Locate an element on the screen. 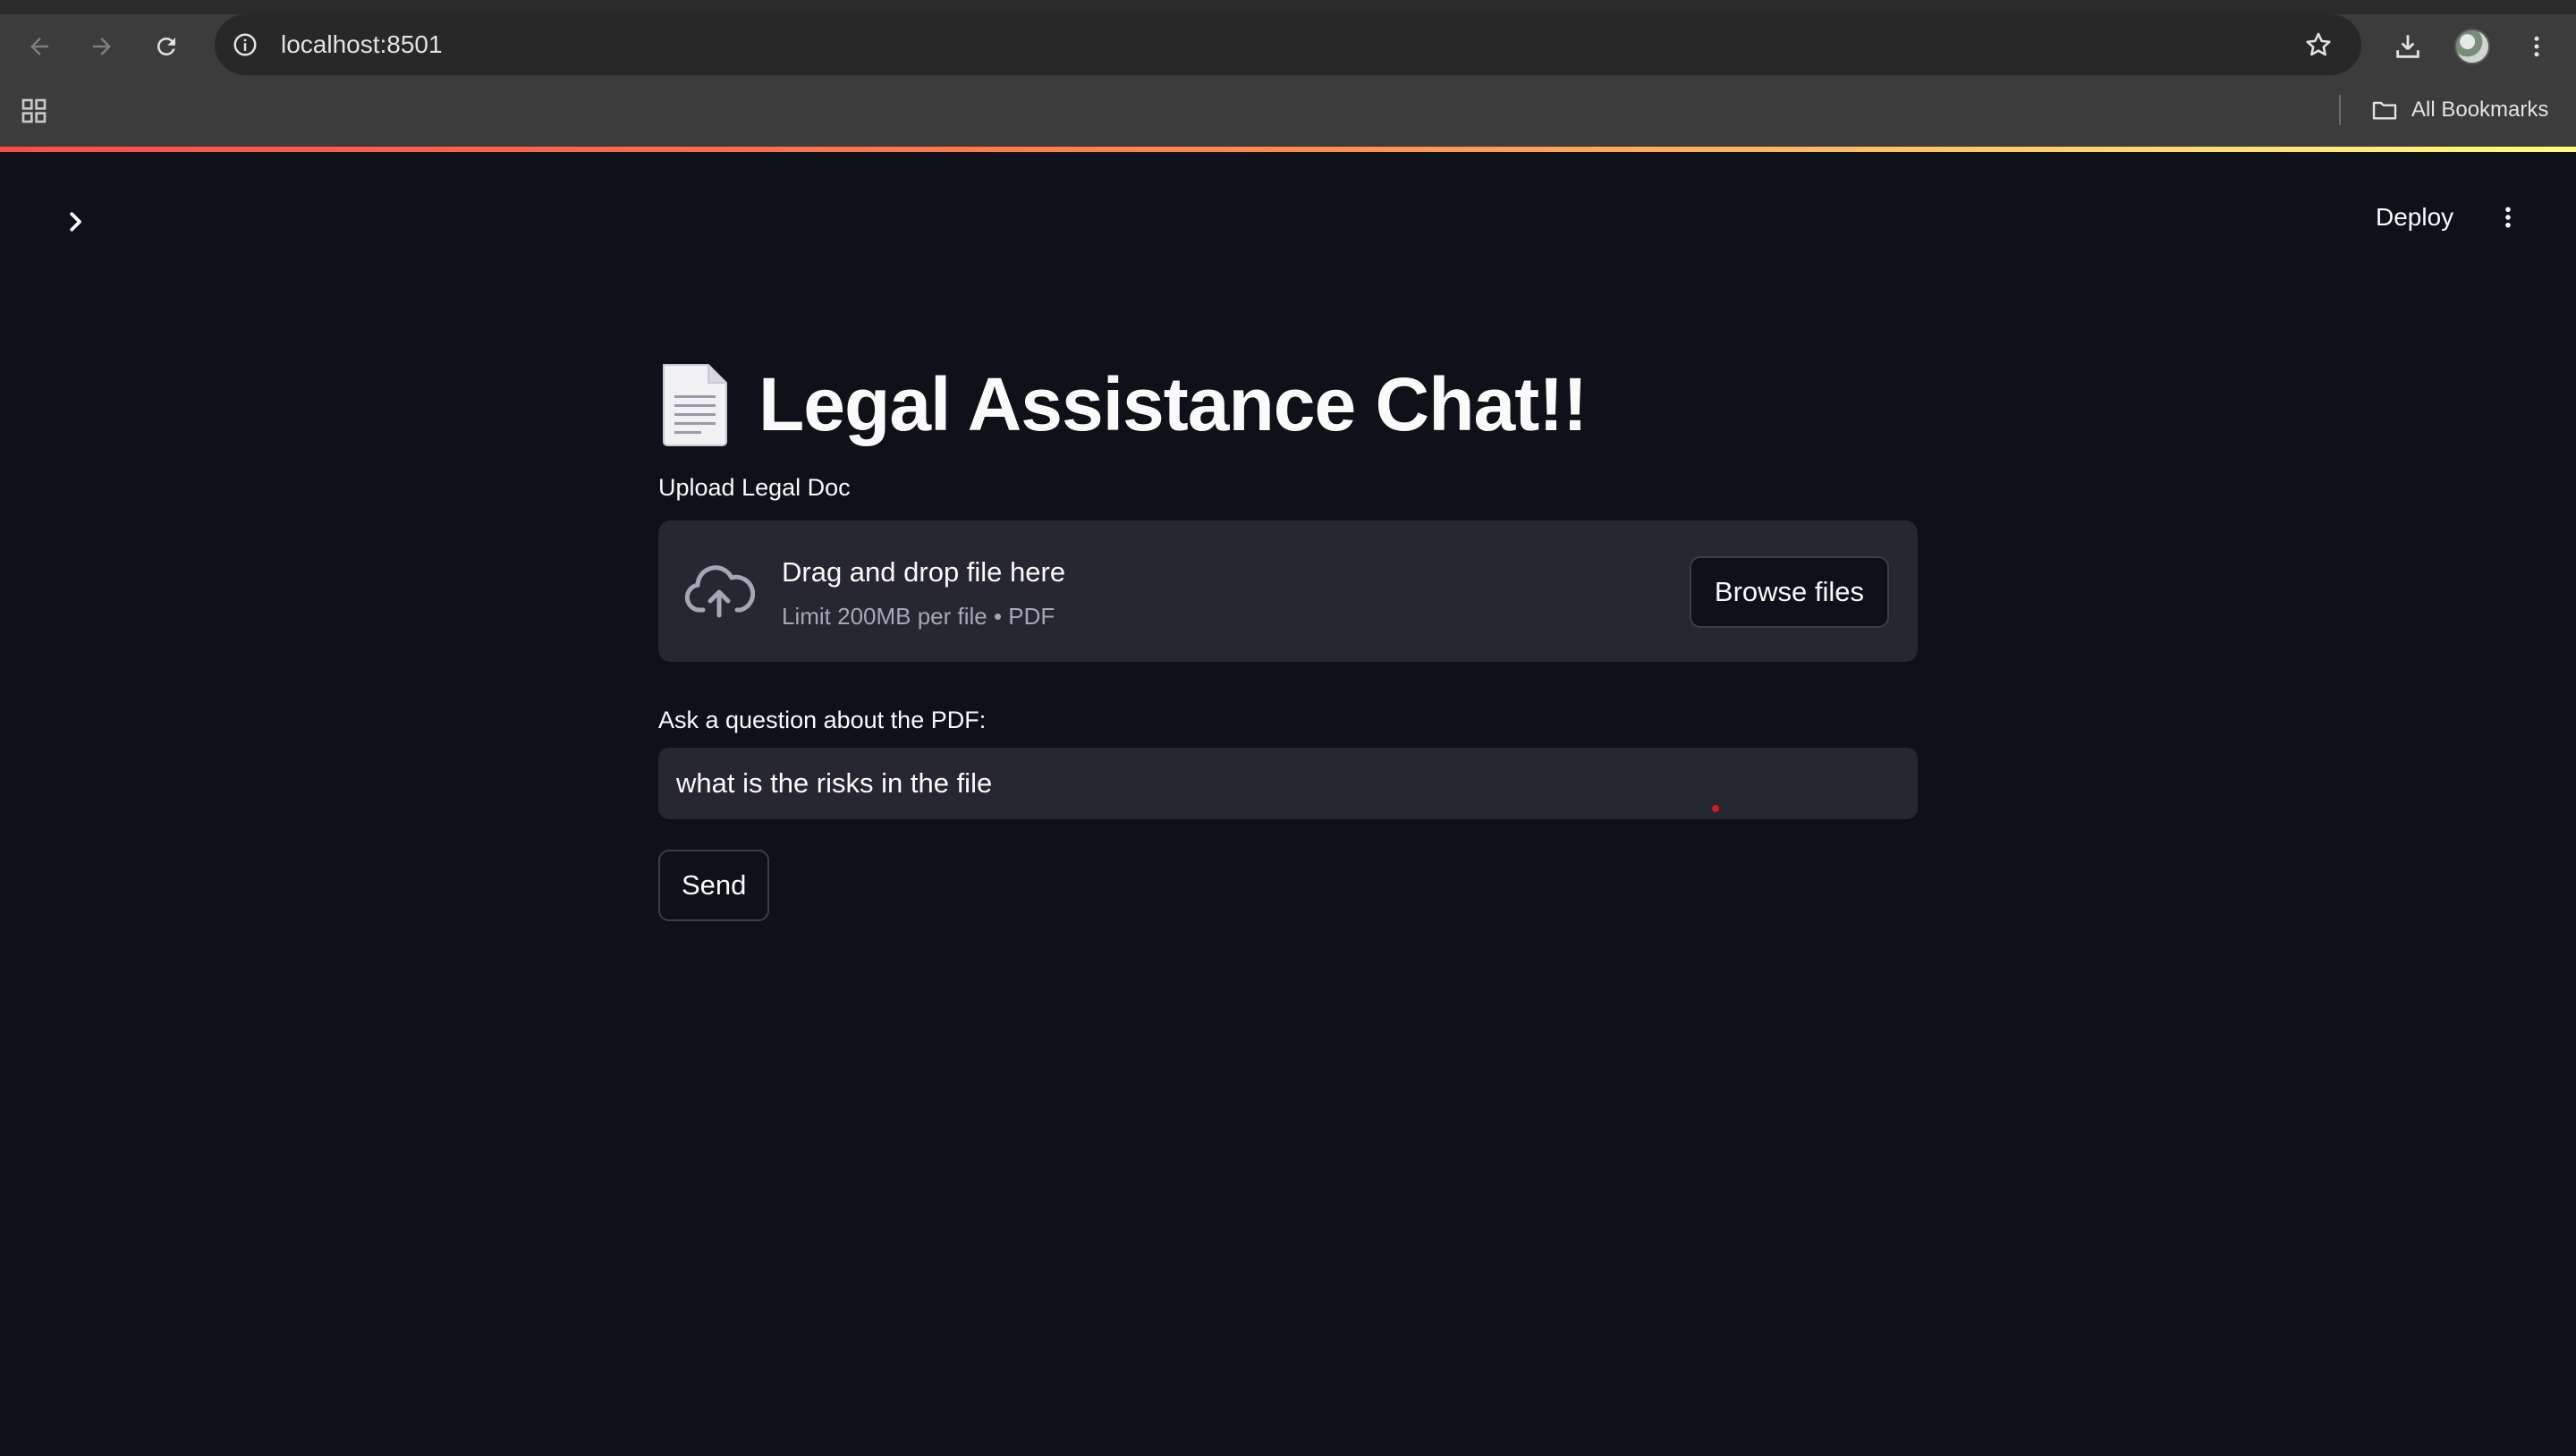 The height and width of the screenshot is (1456, 2576). main-menu-button is located at coordinates (2508, 217).